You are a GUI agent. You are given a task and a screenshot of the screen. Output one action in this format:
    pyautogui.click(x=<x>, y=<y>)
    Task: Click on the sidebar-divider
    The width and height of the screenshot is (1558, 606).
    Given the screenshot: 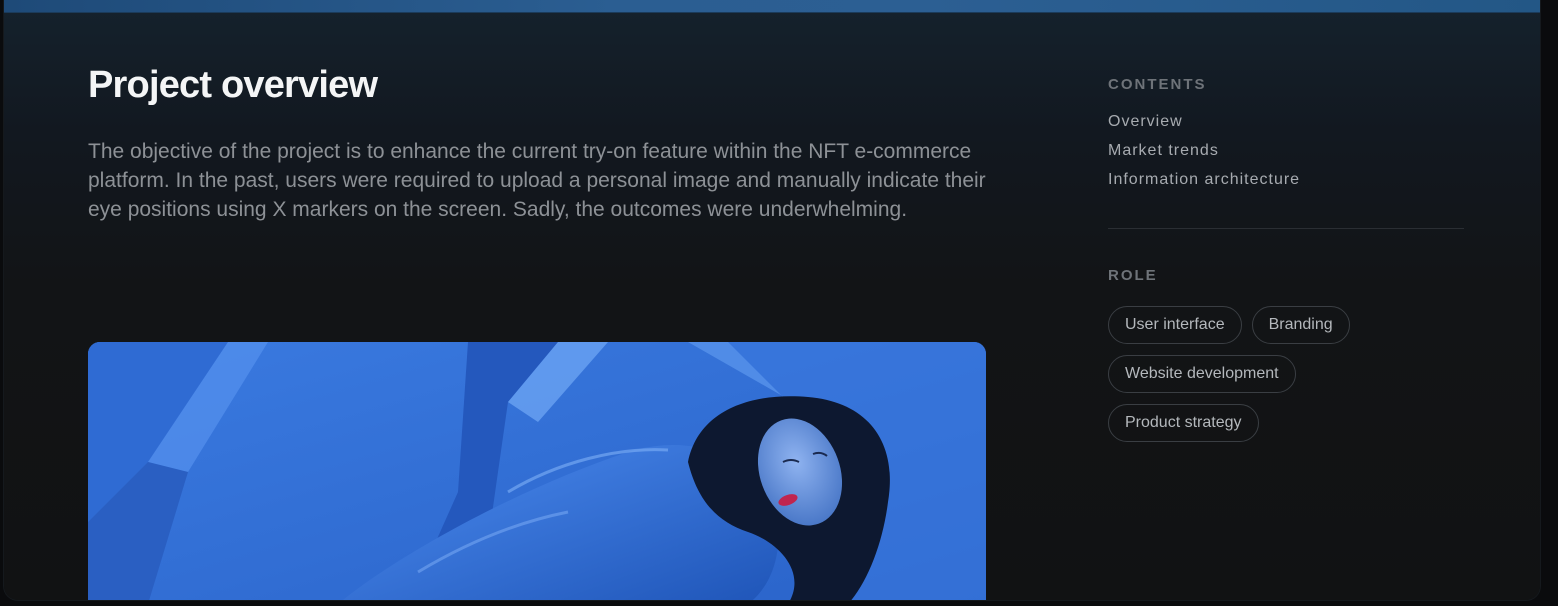 What is the action you would take?
    pyautogui.click(x=1286, y=228)
    